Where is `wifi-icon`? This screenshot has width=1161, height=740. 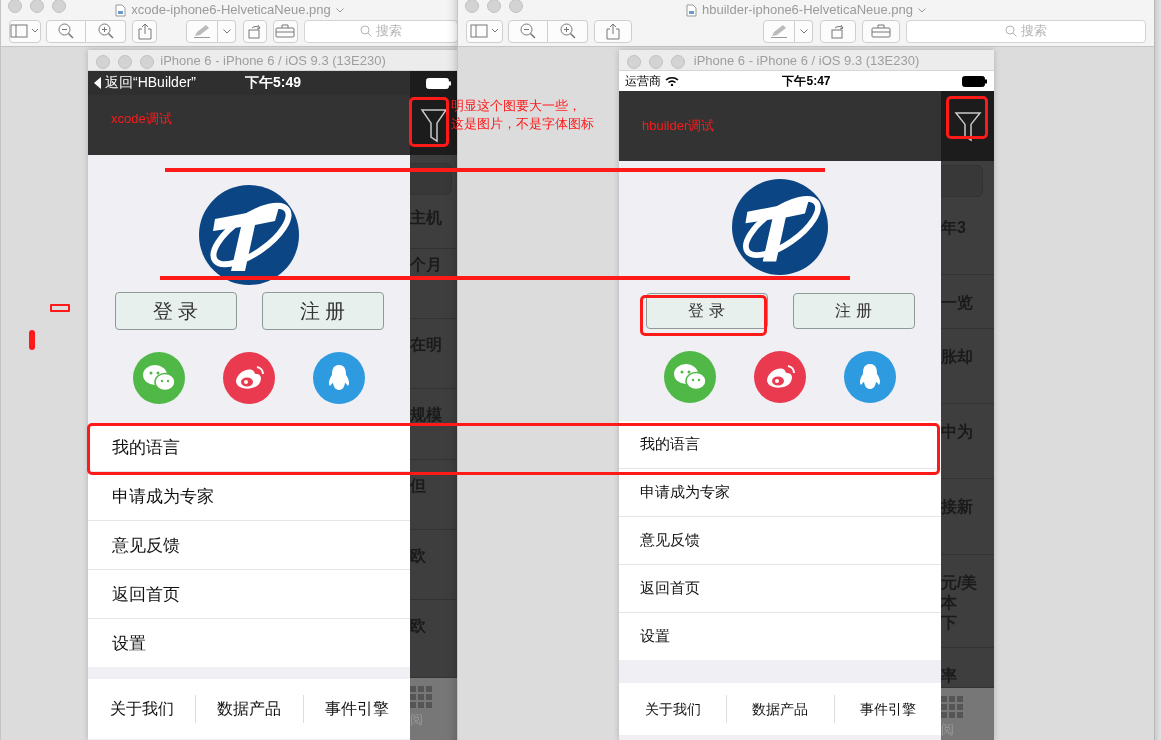
wifi-icon is located at coordinates (672, 81).